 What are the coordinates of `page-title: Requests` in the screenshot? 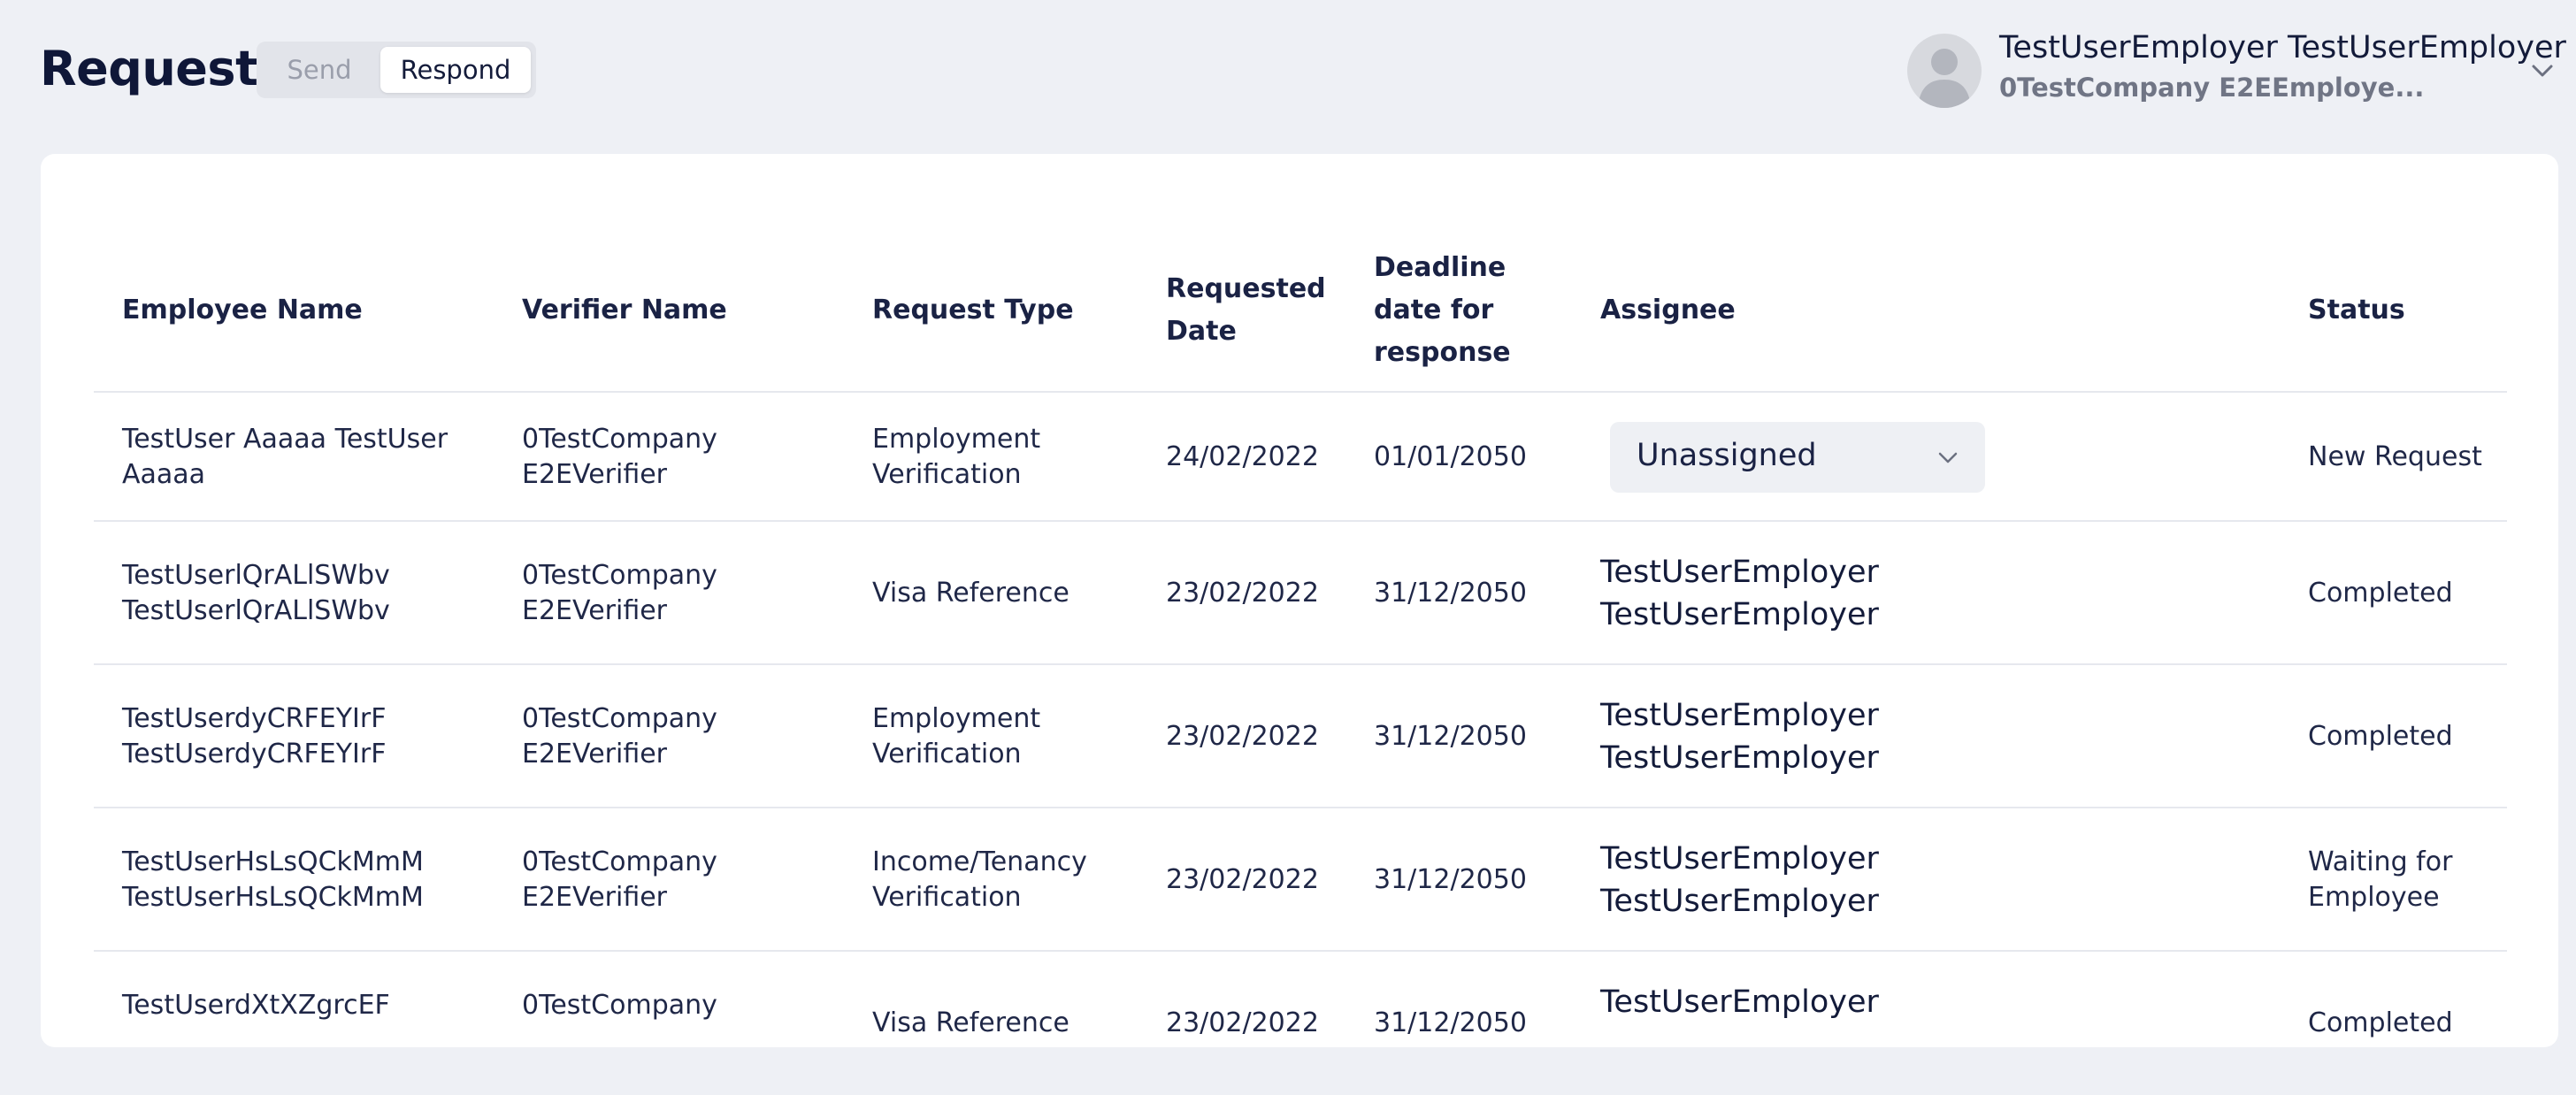 It's located at (163, 68).